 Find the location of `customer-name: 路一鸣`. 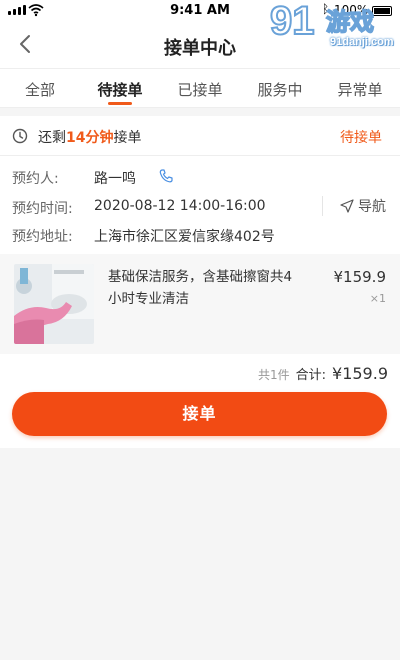

customer-name: 路一鸣 is located at coordinates (115, 179).